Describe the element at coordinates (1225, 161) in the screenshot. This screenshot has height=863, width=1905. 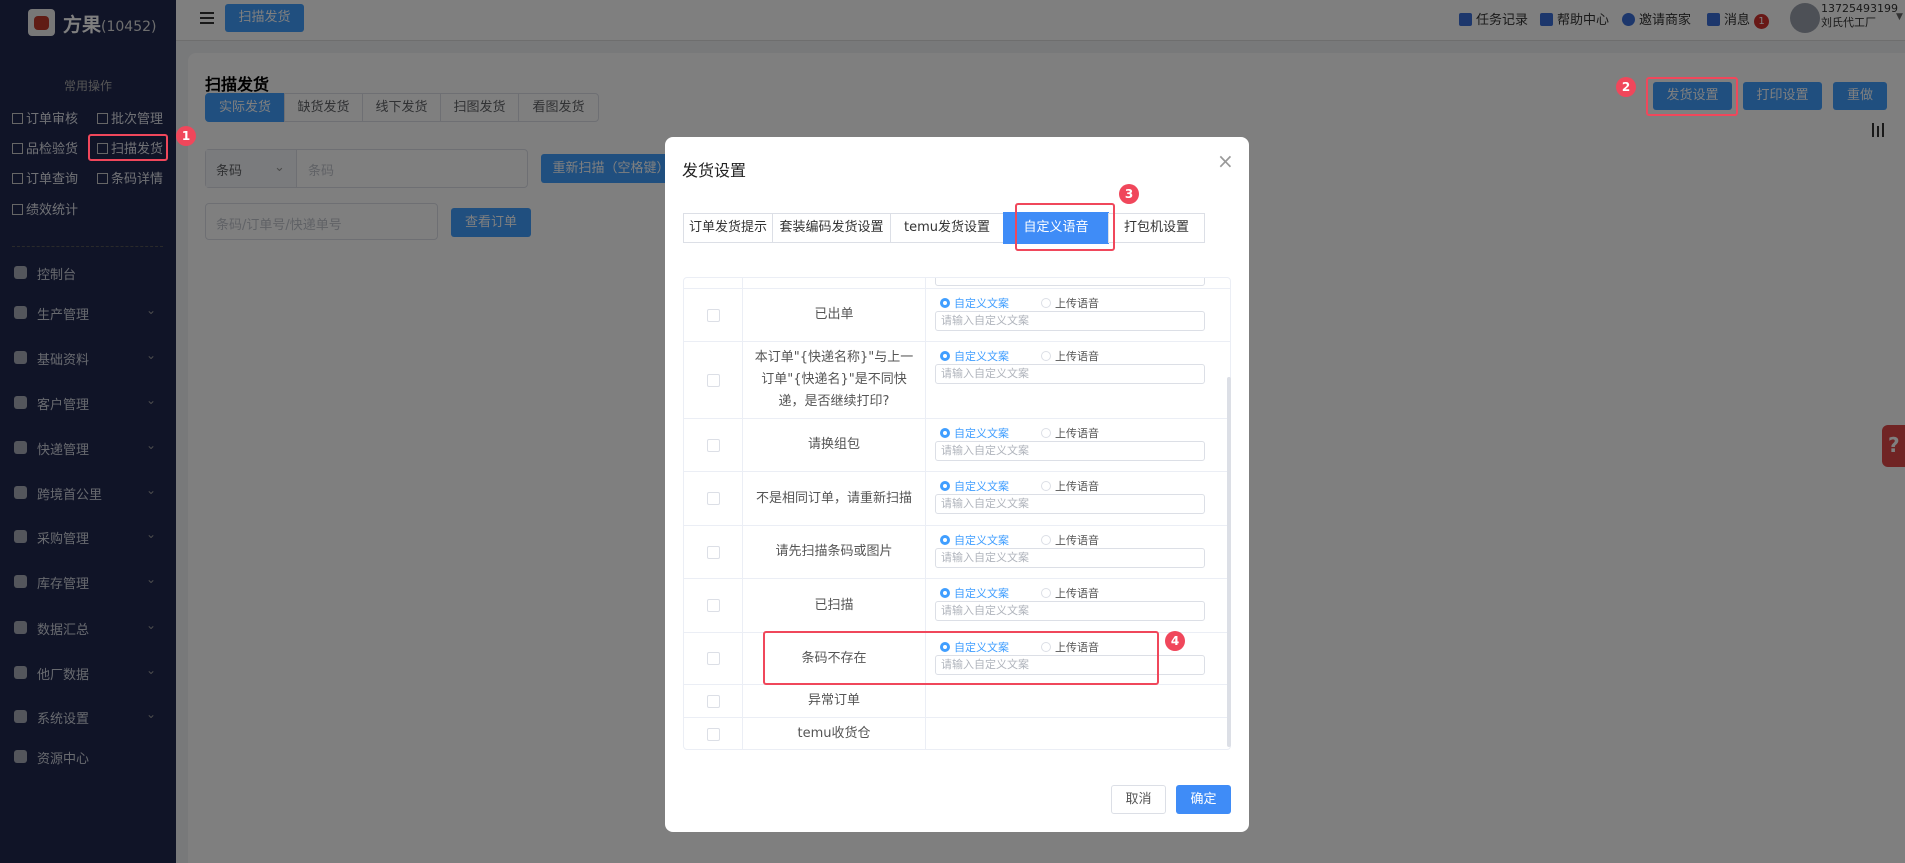
I see `close-icon: ×` at that location.